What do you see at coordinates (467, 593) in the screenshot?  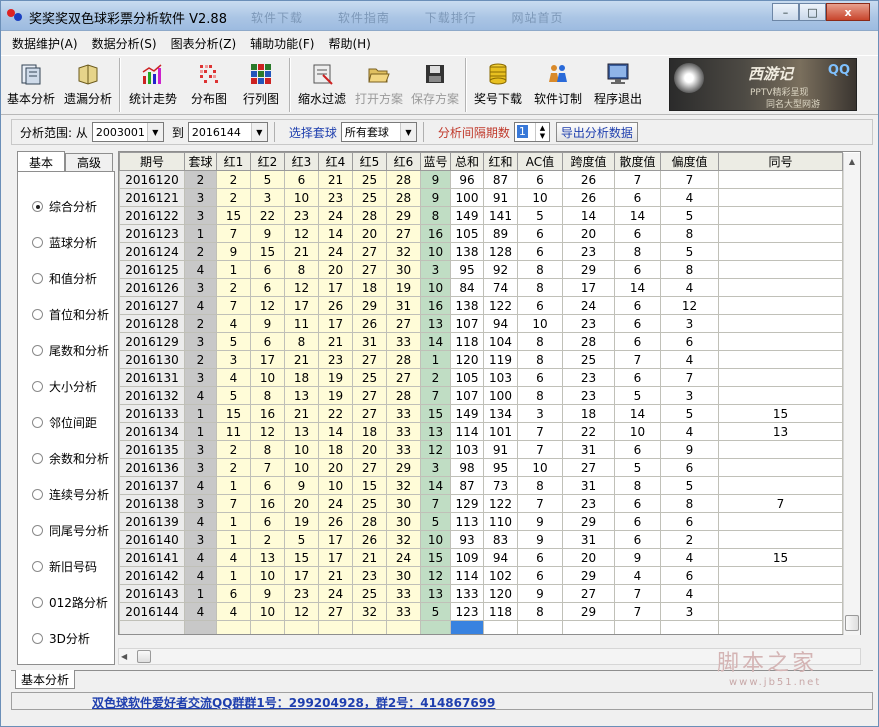 I see `table-cell: 133` at bounding box center [467, 593].